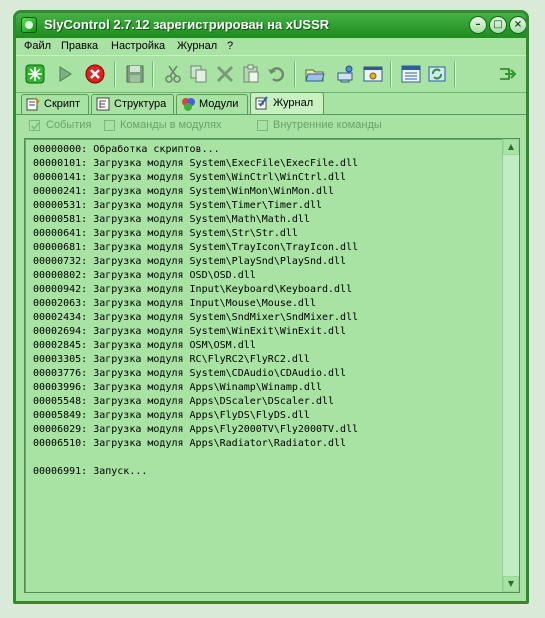 This screenshot has width=545, height=618. What do you see at coordinates (510, 365) in the screenshot?
I see `vertical-scrollbar: ▲ ▼` at bounding box center [510, 365].